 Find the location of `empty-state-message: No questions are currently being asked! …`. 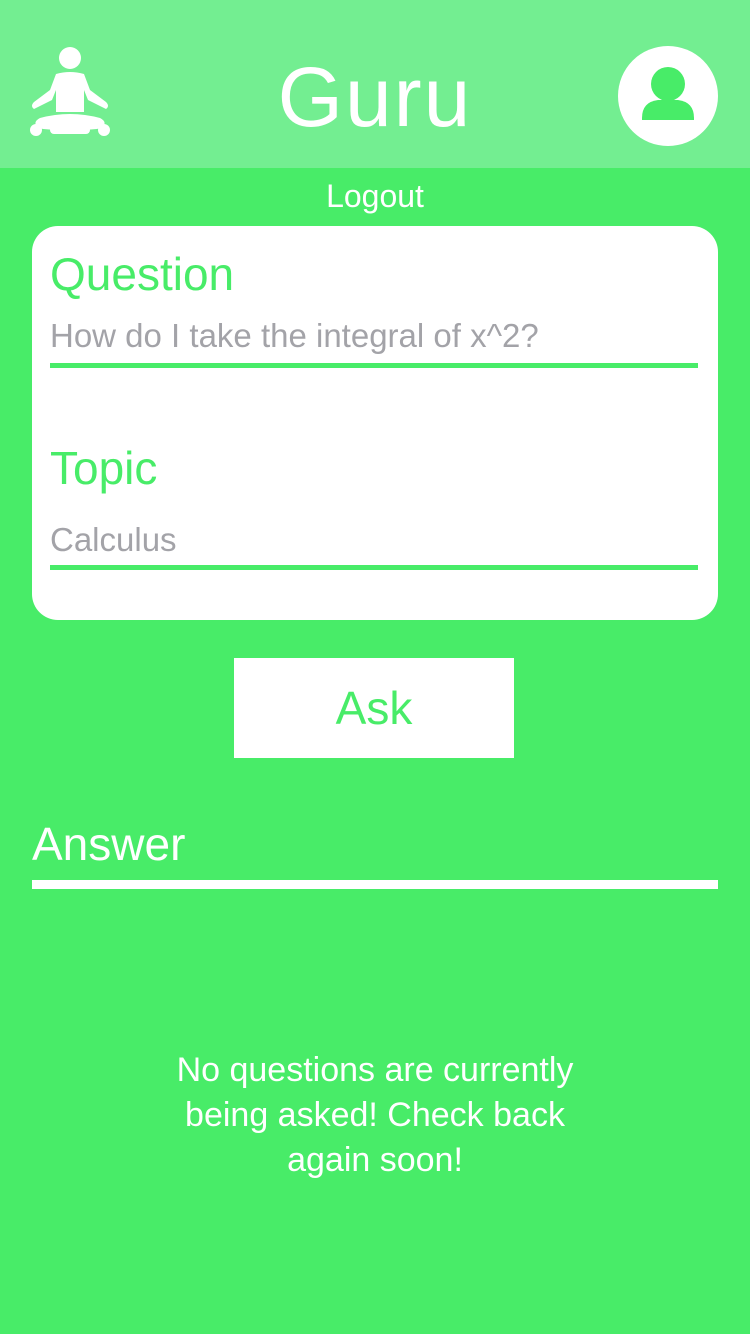

empty-state-message: No questions are currently being asked! … is located at coordinates (375, 1115).